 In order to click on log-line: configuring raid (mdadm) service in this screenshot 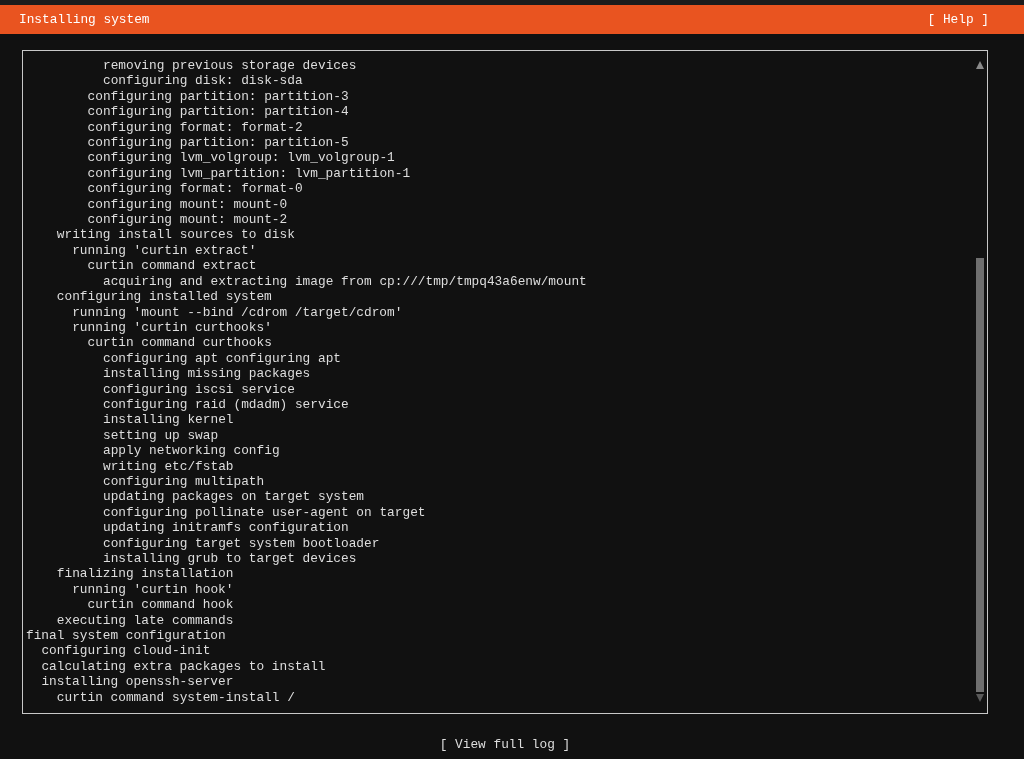, I will do `click(225, 404)`.